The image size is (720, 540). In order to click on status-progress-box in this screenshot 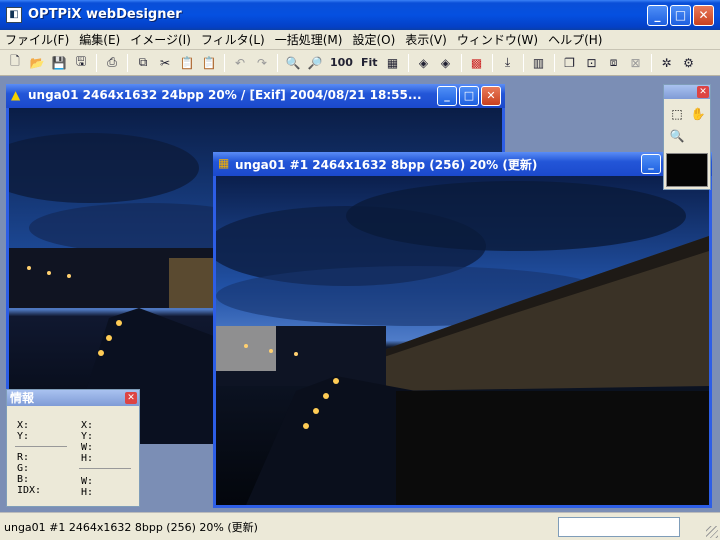, I will do `click(619, 527)`.